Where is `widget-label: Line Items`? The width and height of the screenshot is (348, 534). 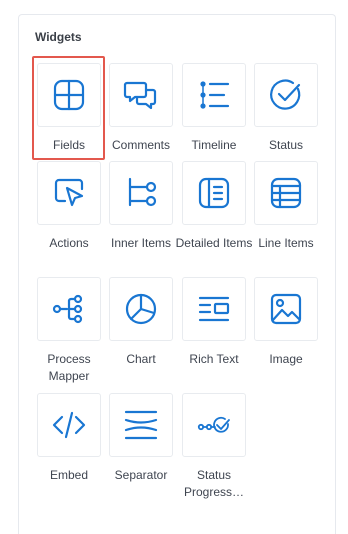
widget-label: Line Items is located at coordinates (286, 243).